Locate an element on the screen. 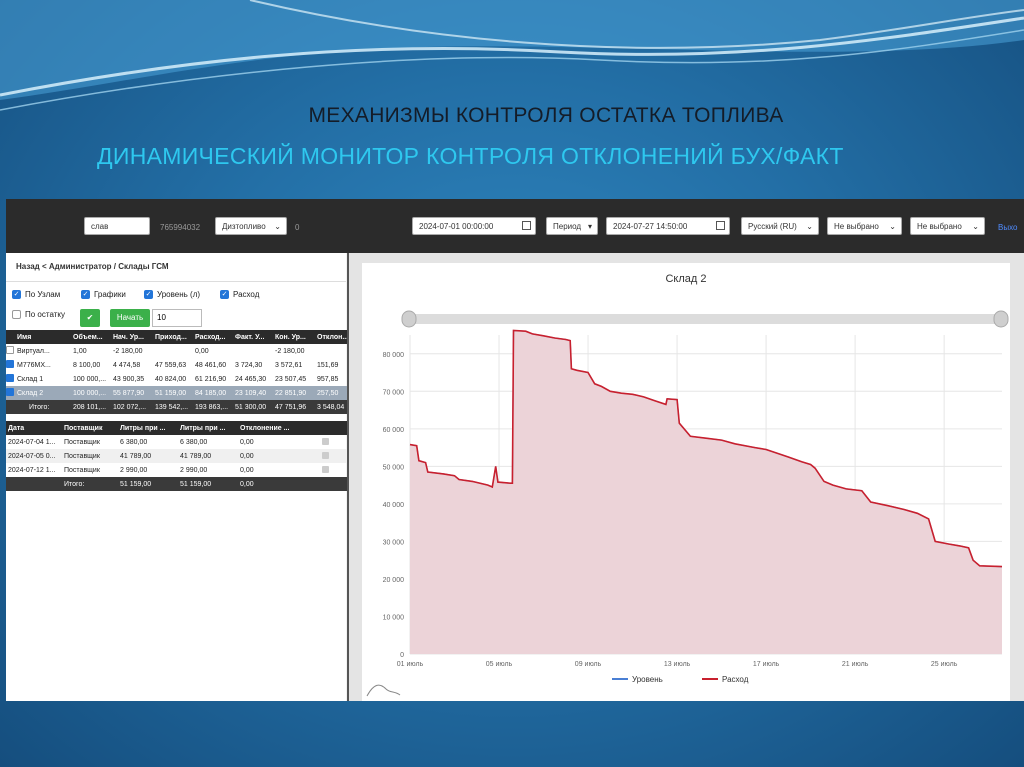 Image resolution: width=1024 pixels, height=767 pixels. account-id: 765994032 is located at coordinates (180, 227).